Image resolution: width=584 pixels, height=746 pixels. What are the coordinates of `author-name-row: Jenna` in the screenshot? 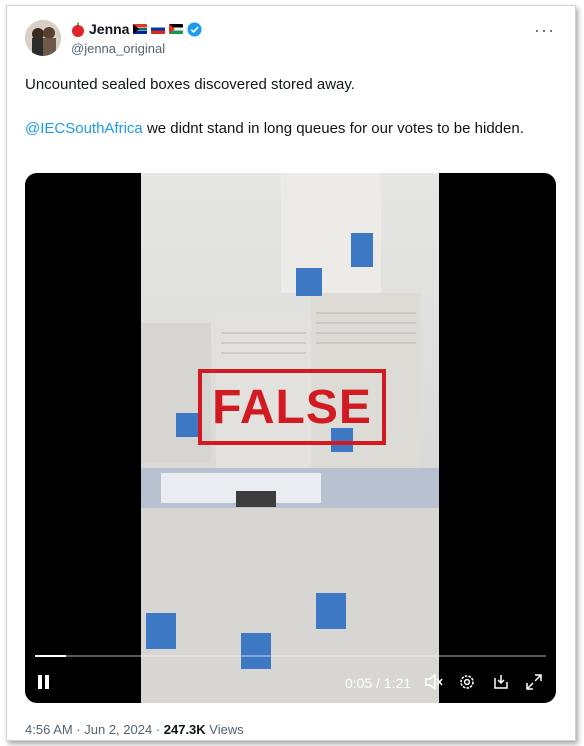 It's located at (136, 29).